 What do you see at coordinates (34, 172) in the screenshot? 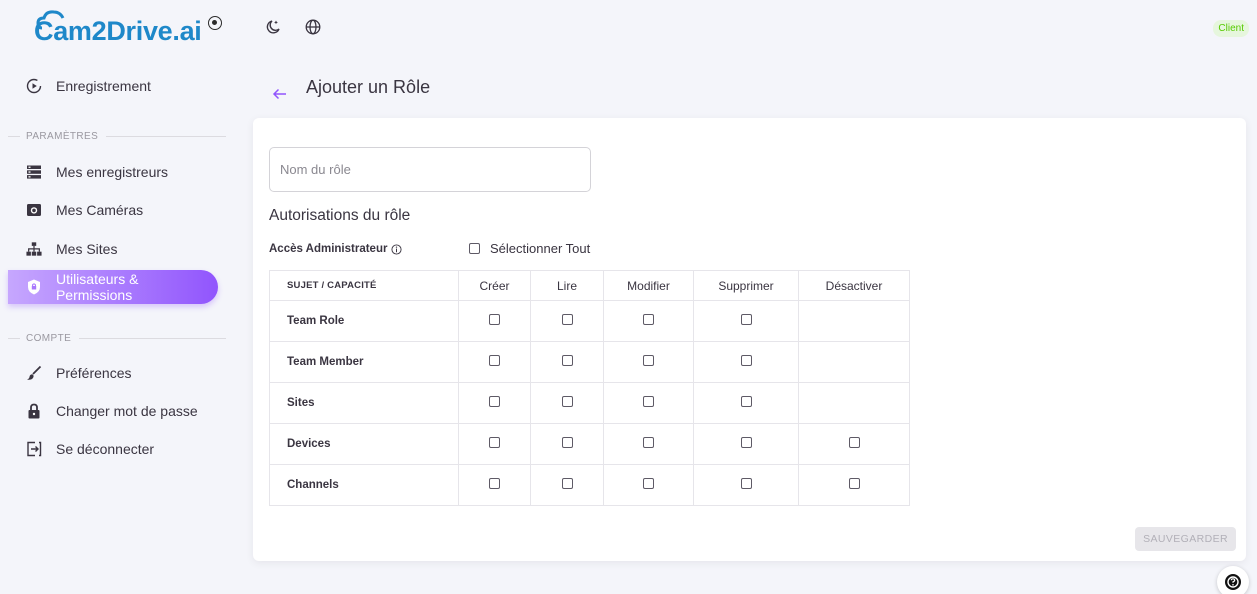
I see `server-icon` at bounding box center [34, 172].